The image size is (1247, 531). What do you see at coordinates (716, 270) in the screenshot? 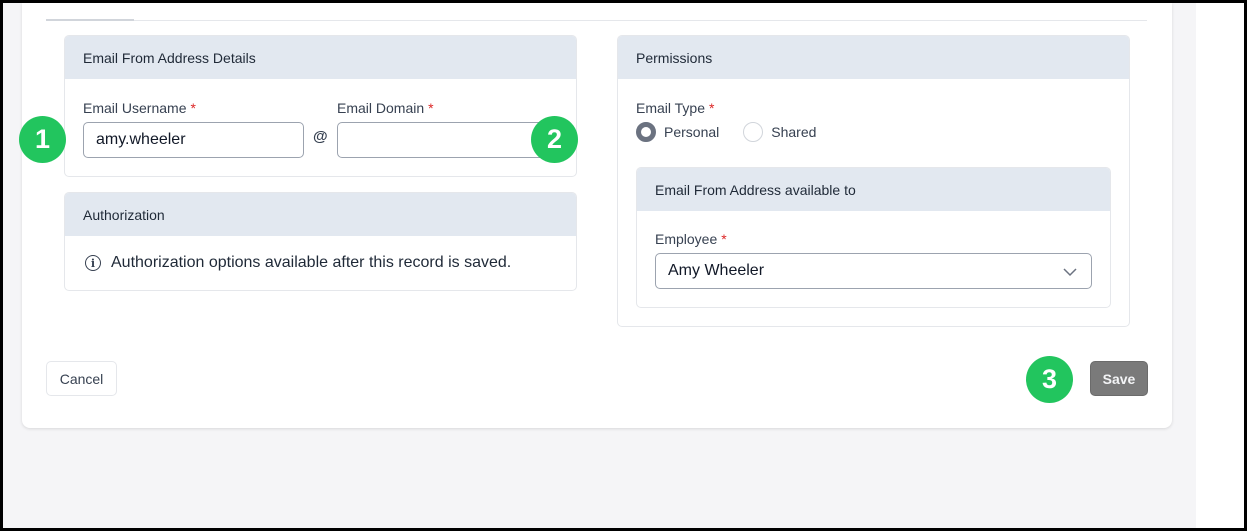
I see `employee-selected-value: Amy Wheeler` at bounding box center [716, 270].